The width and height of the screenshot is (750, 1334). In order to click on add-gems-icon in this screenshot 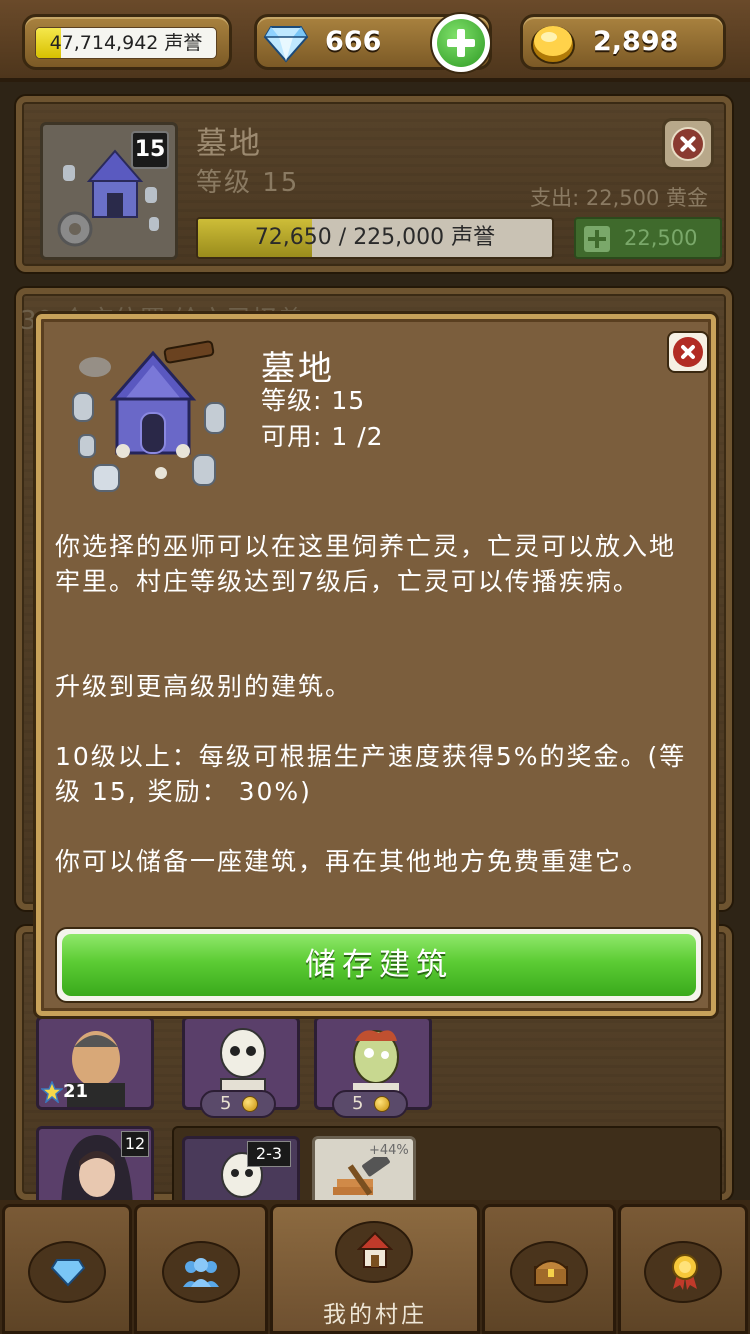, I will do `click(461, 43)`.